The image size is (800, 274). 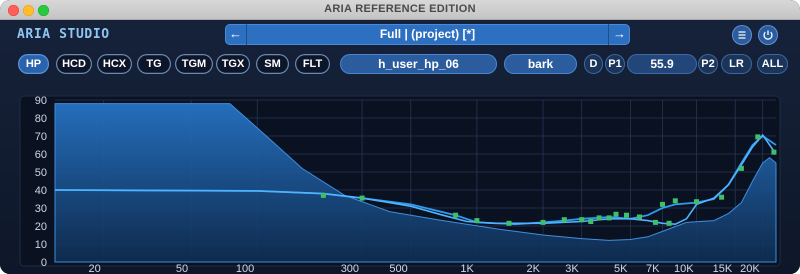 What do you see at coordinates (63, 34) in the screenshot?
I see `brand-logo: ARIA STUDIO` at bounding box center [63, 34].